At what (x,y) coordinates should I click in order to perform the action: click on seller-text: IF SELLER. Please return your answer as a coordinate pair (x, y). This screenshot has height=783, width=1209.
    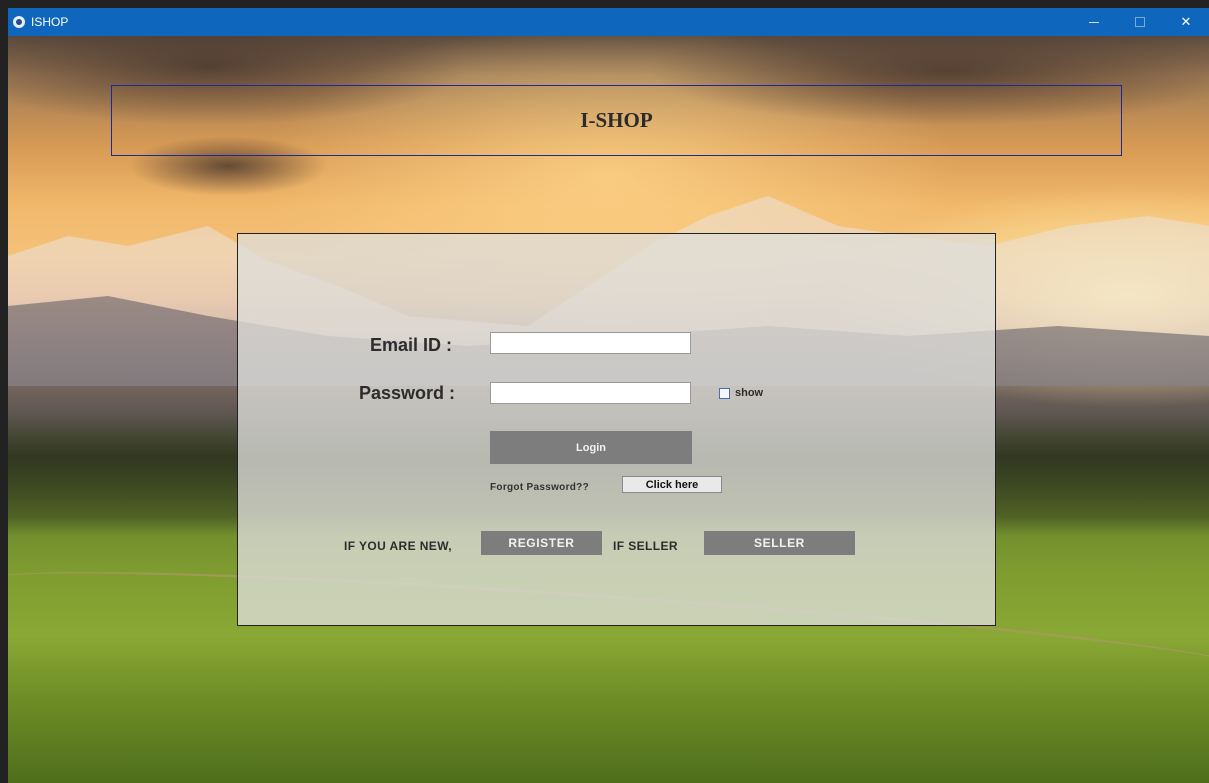
    Looking at the image, I should click on (645, 546).